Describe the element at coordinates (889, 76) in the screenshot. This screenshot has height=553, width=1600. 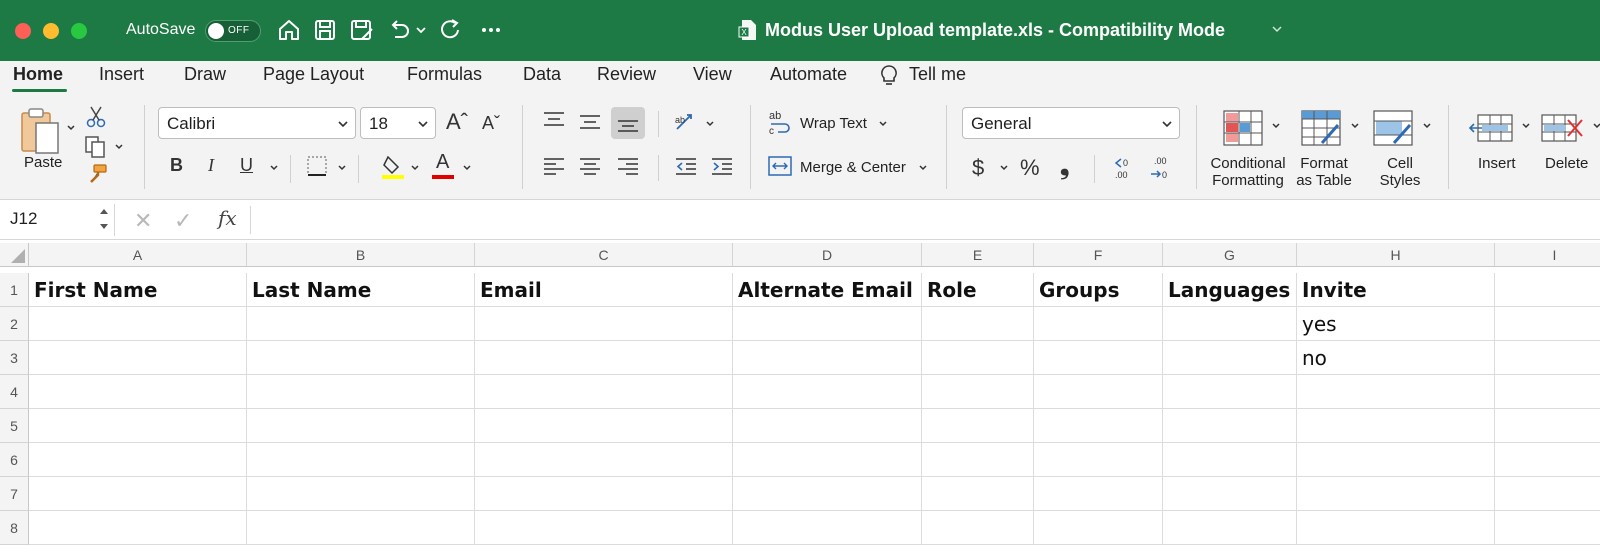
I see `lightbulb-icon` at that location.